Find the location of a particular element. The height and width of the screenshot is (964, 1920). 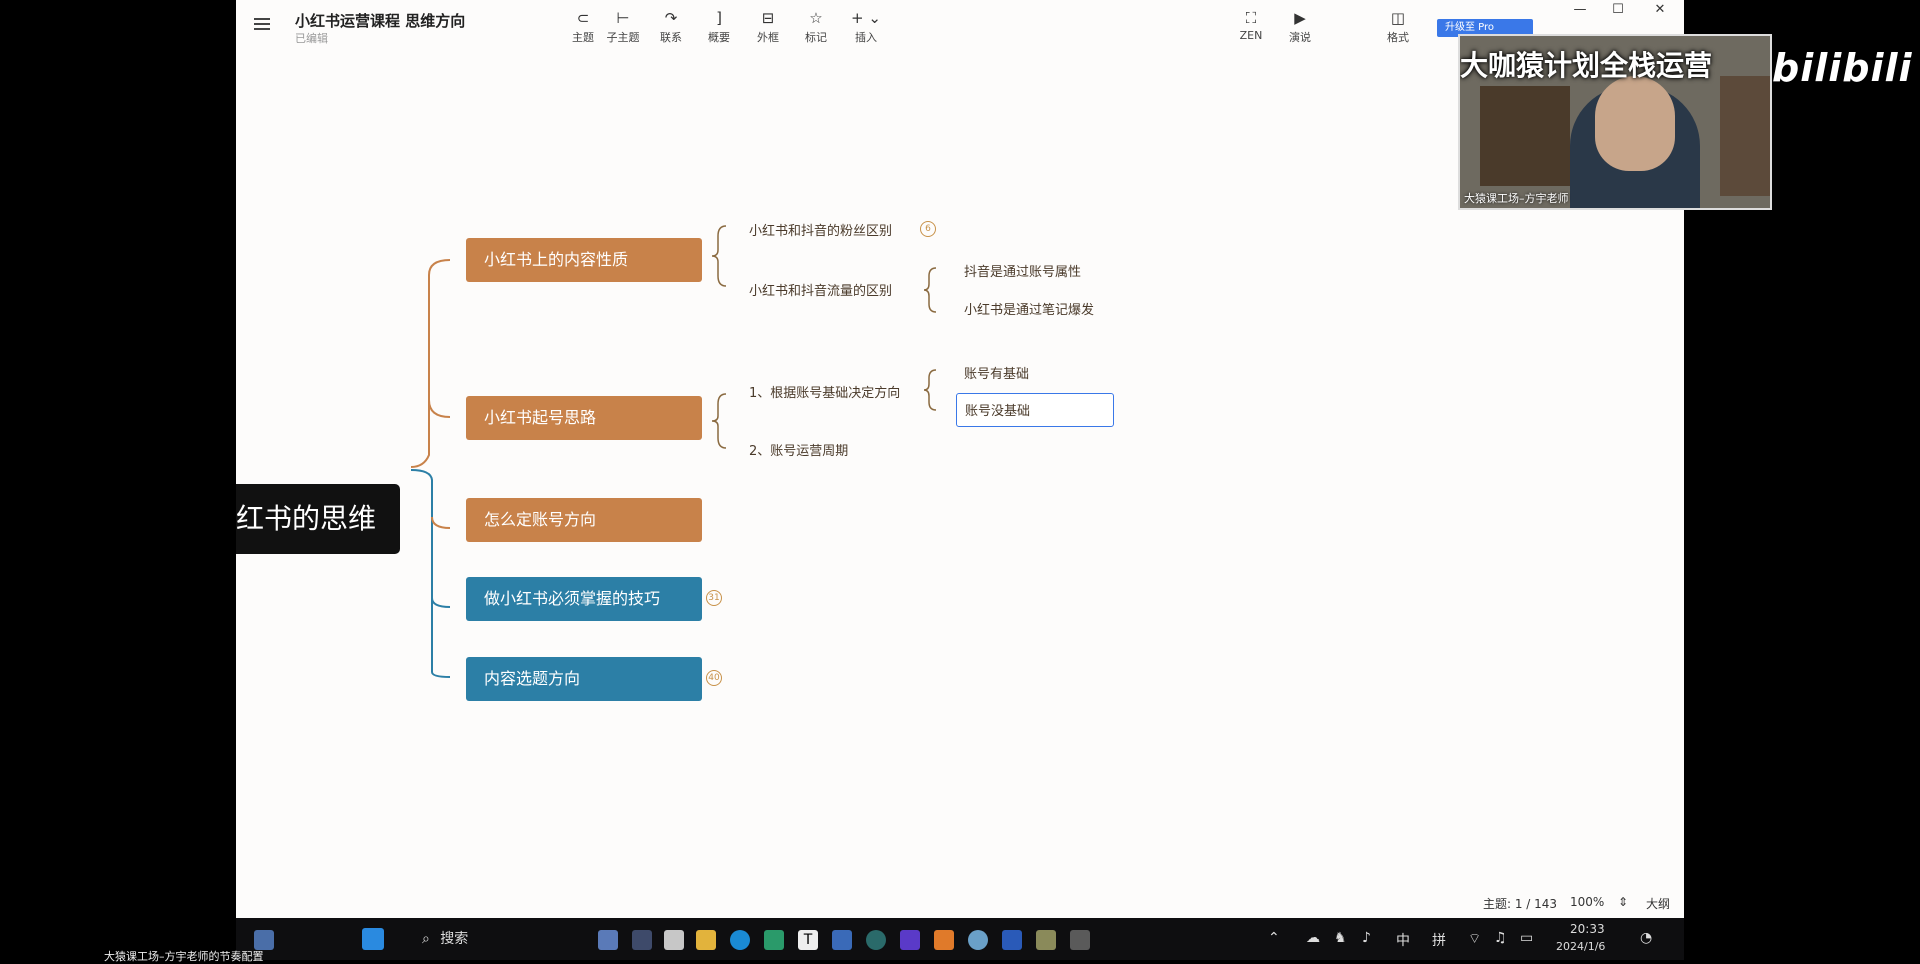

relationship-icon: ↷ is located at coordinates (671, 18).